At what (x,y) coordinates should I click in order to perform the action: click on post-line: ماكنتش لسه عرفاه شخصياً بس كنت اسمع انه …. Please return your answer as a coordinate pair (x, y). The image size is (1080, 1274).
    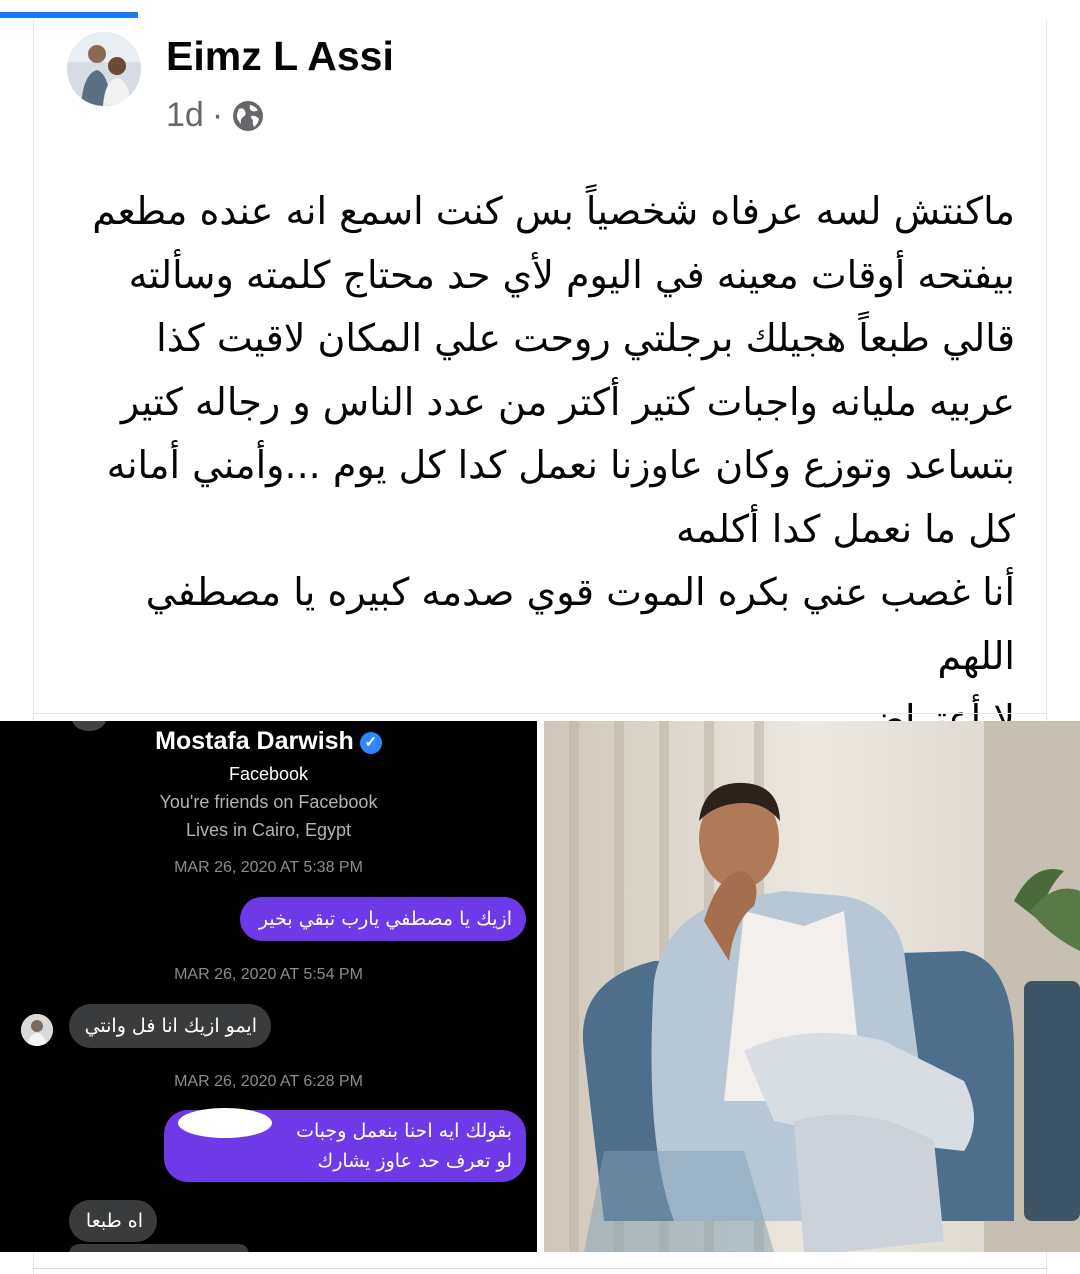
    Looking at the image, I should click on (553, 211).